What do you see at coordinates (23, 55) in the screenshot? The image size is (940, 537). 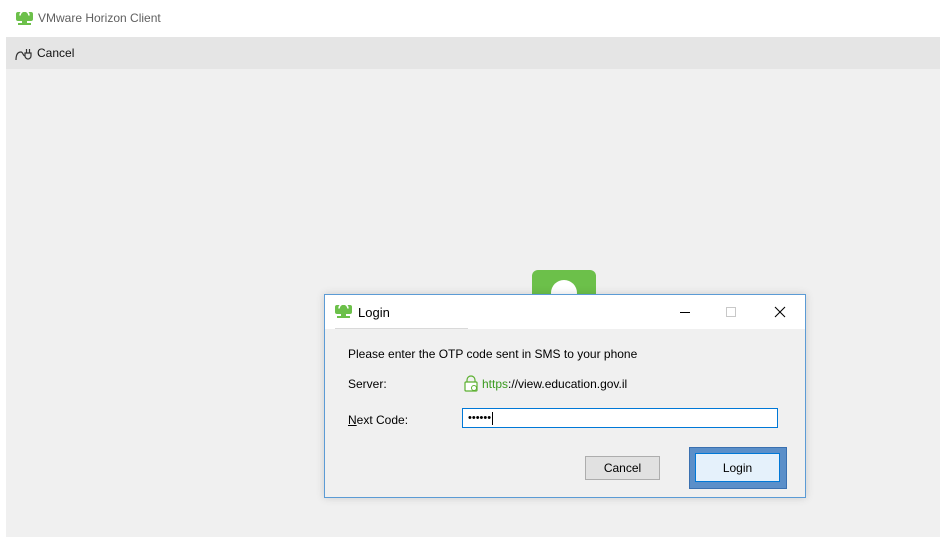 I see `plug-icon` at bounding box center [23, 55].